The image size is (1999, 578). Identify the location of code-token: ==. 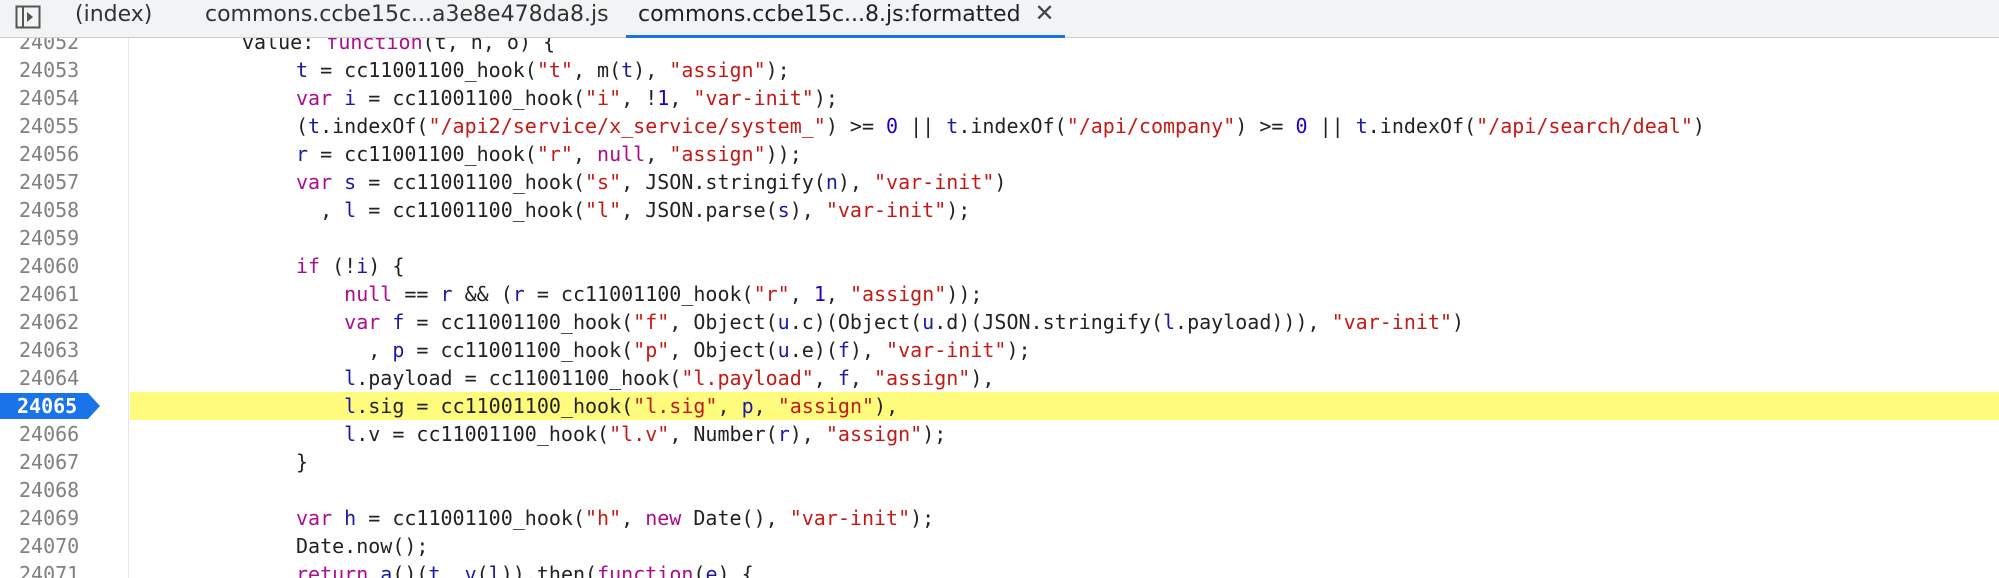
(416, 294).